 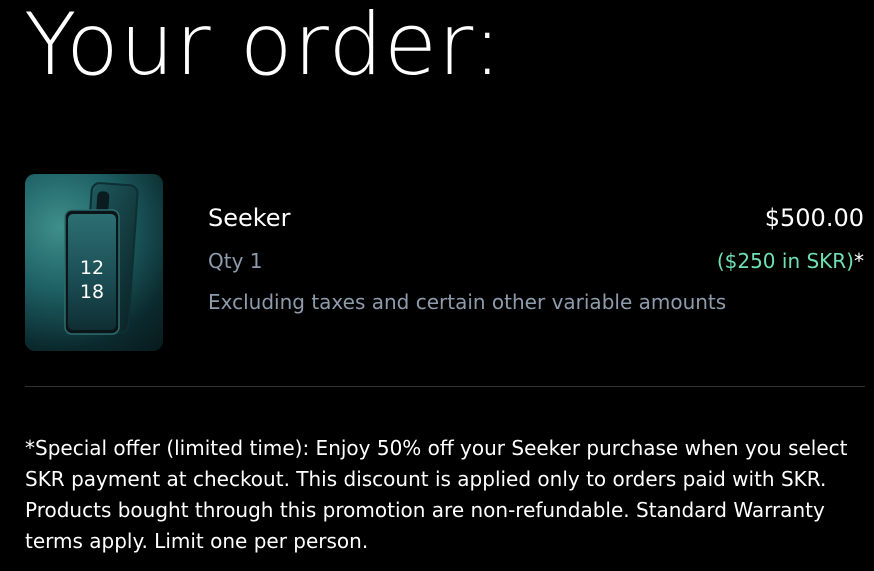 I want to click on clock-minute: 18, so click(x=92, y=292).